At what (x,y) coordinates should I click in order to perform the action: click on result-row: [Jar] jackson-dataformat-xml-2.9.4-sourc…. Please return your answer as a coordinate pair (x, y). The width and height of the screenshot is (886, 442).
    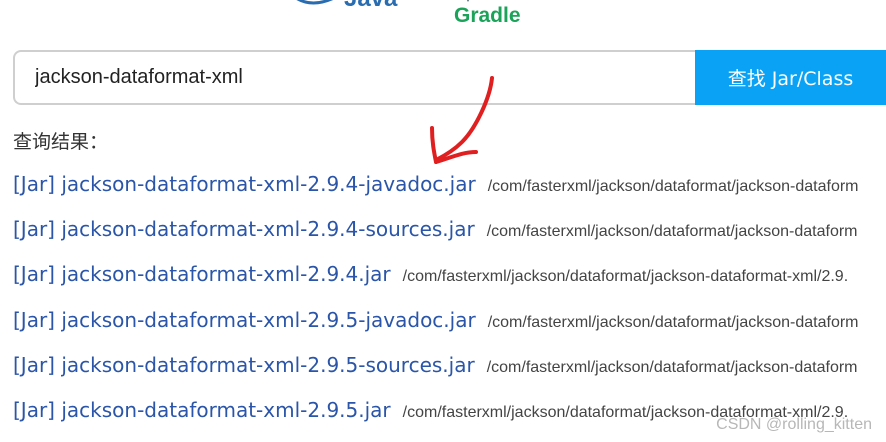
    Looking at the image, I should click on (435, 229).